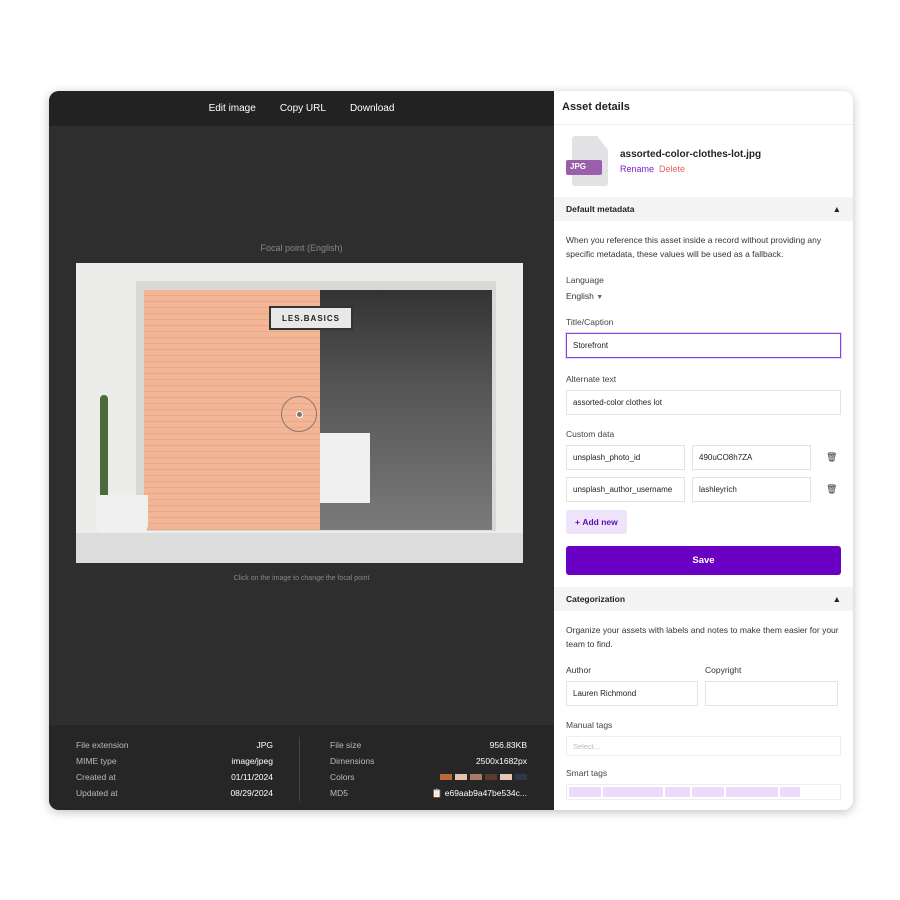  What do you see at coordinates (299, 548) in the screenshot?
I see `floor` at bounding box center [299, 548].